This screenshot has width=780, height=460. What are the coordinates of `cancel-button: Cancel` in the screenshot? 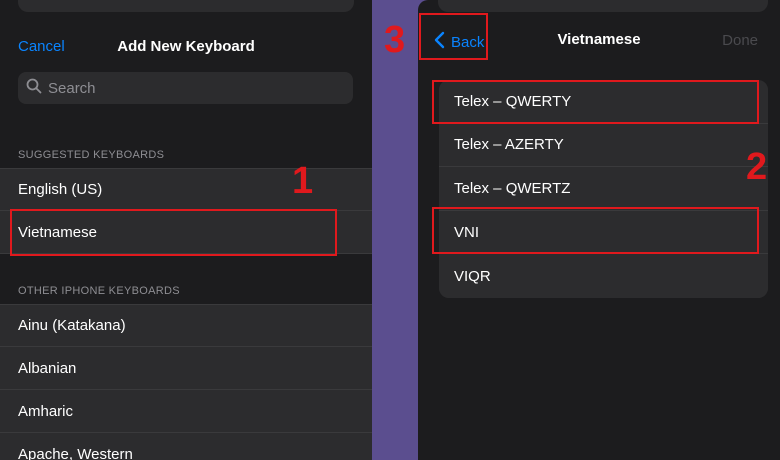 It's located at (41, 46).